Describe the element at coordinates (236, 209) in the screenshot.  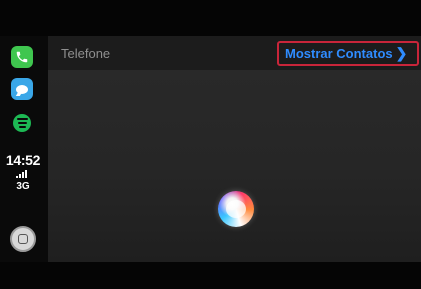
I see `siri-orb-icon` at that location.